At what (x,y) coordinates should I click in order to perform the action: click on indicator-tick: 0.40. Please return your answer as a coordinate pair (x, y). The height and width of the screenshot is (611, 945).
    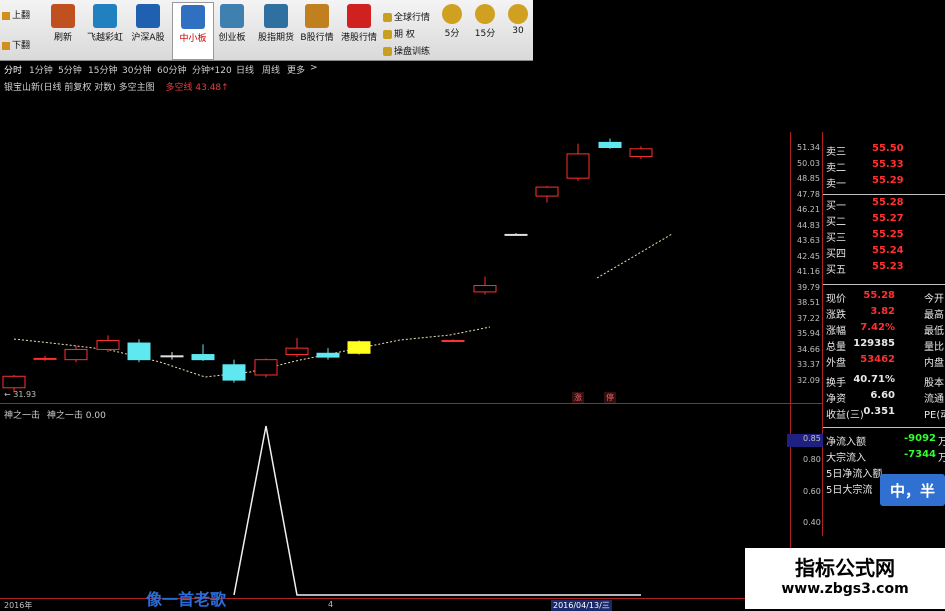
    Looking at the image, I should click on (812, 522).